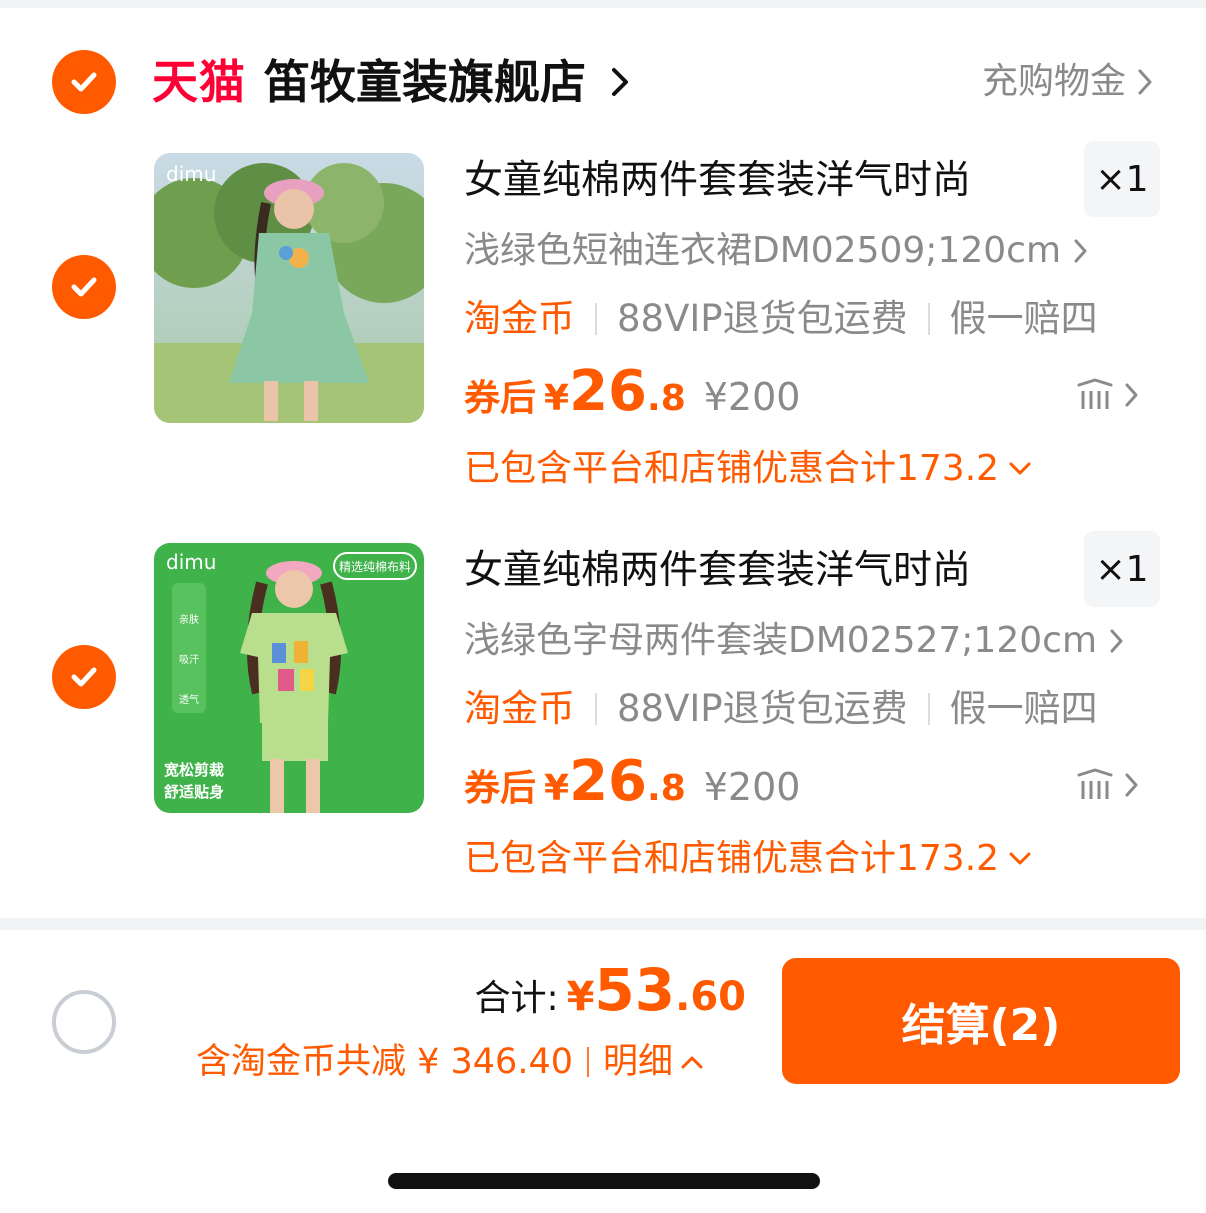  I want to click on thumb-feature: 透气, so click(189, 699).